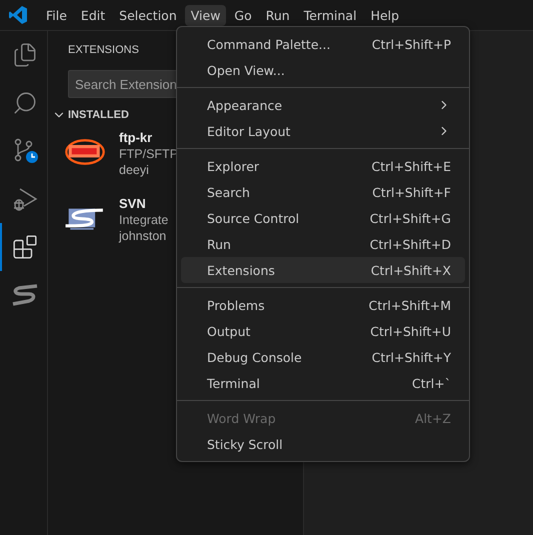 The height and width of the screenshot is (535, 533). Describe the element at coordinates (148, 154) in the screenshot. I see `extension-description: FTP/SFTP` at that location.